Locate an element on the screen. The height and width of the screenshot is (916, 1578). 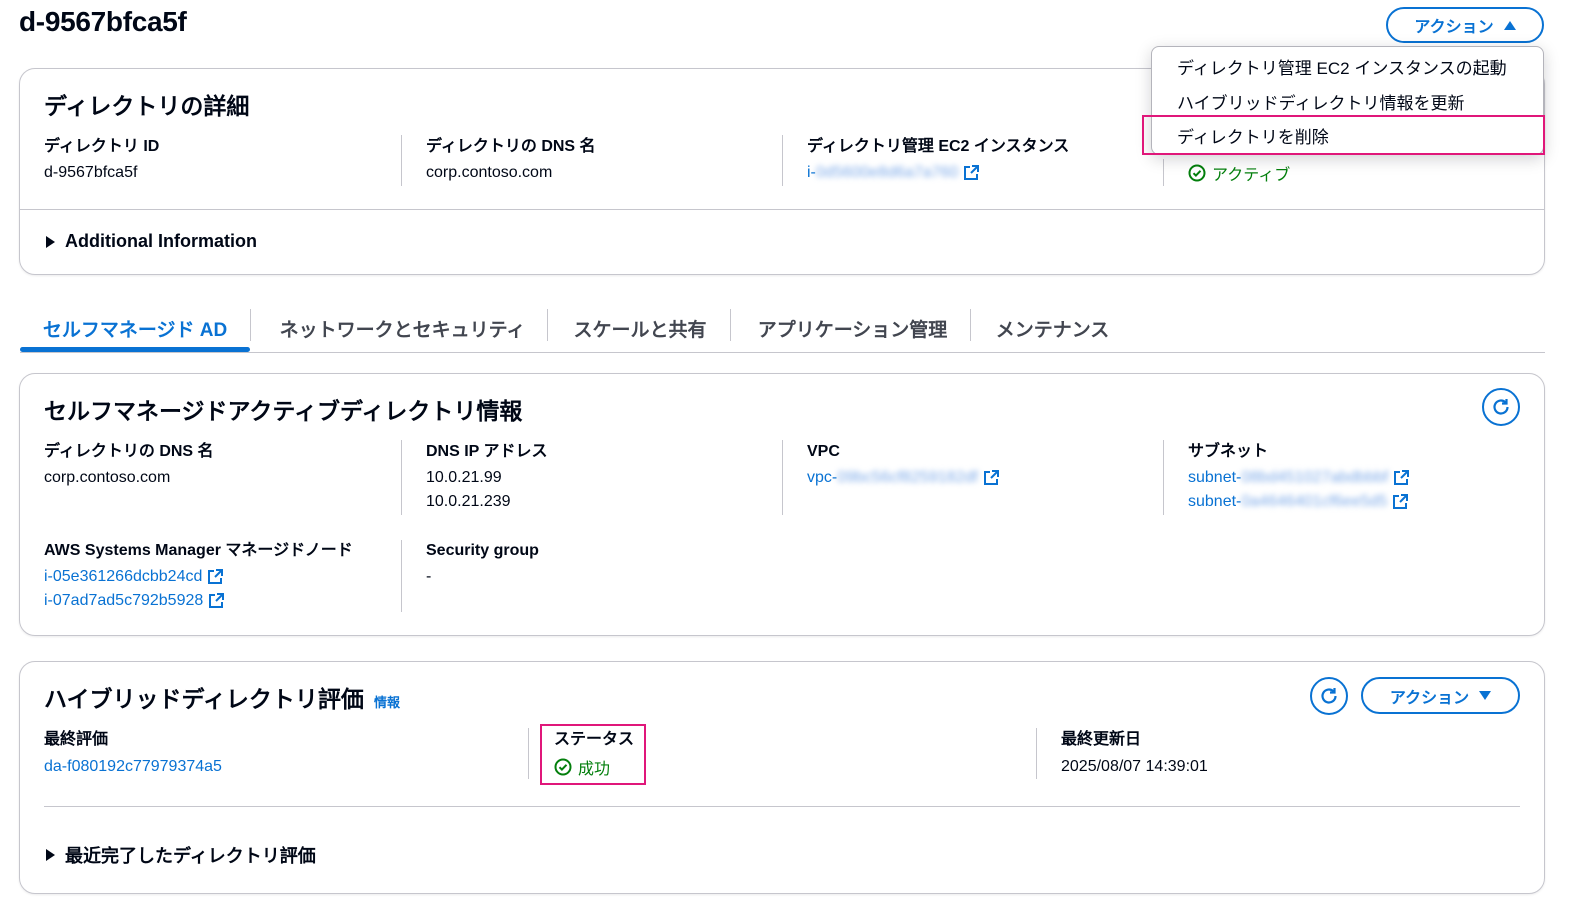
ssm-node-link: i-05e361266dcbb24cd is located at coordinates (198, 577).